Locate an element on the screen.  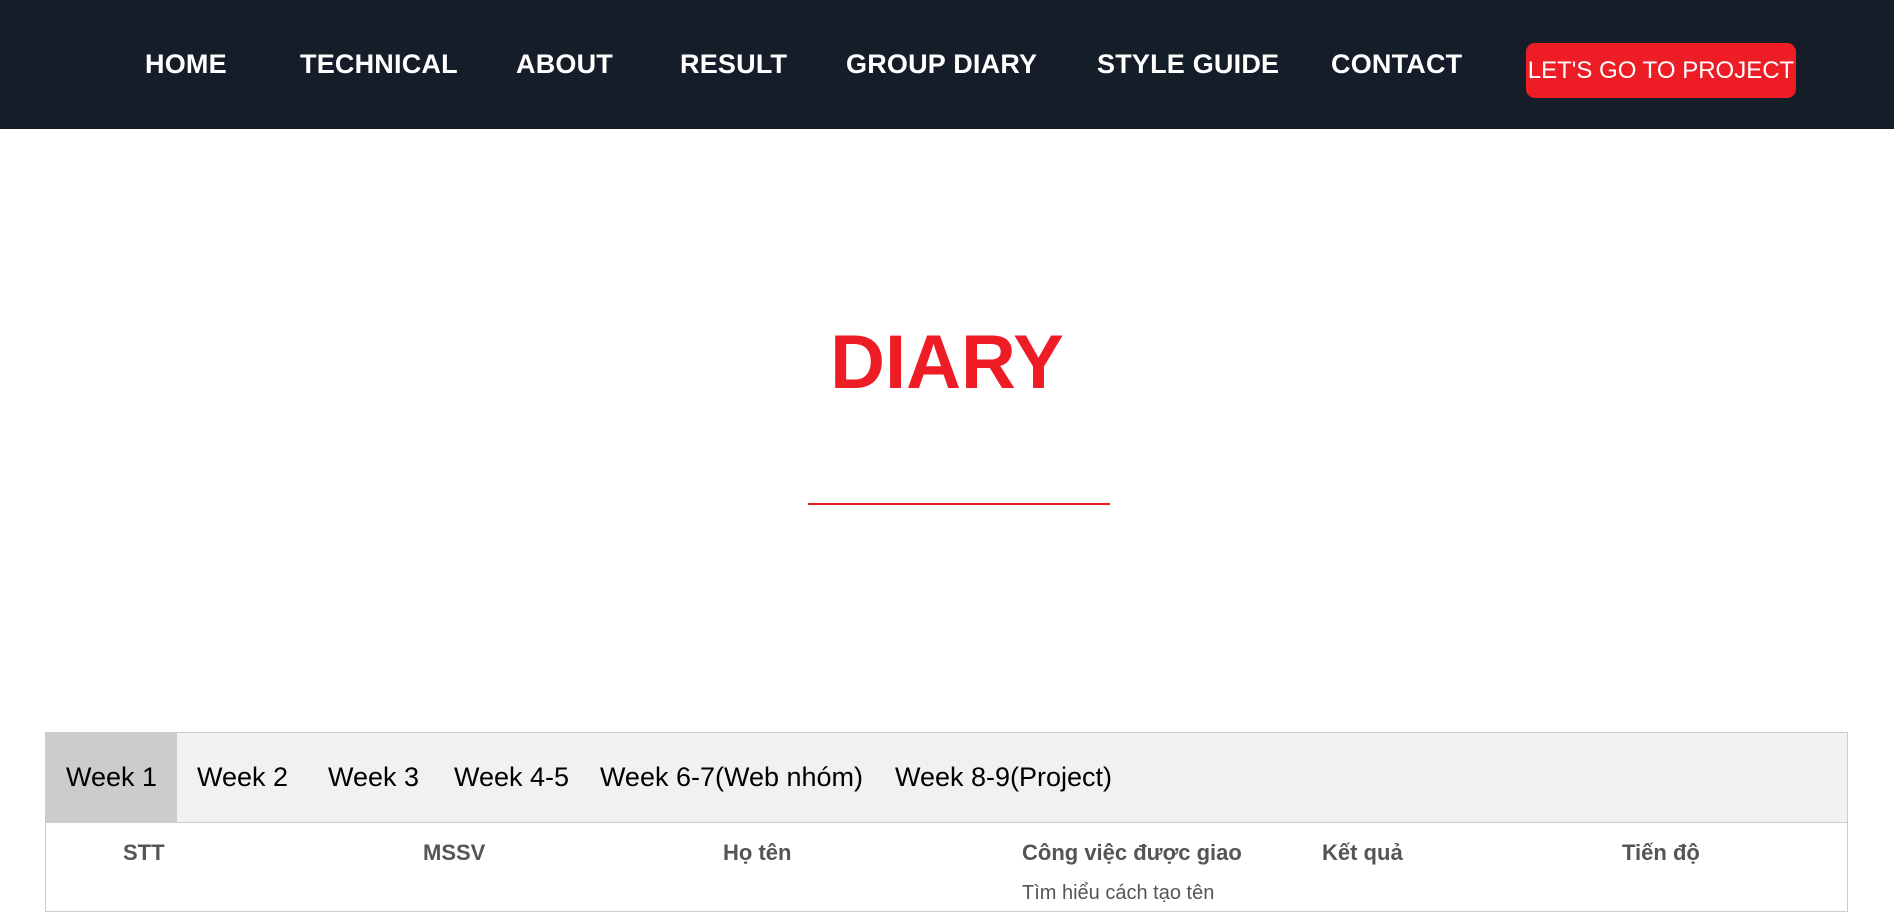
go-to-project-button: LET'S GO TO PROJECT is located at coordinates (1661, 70).